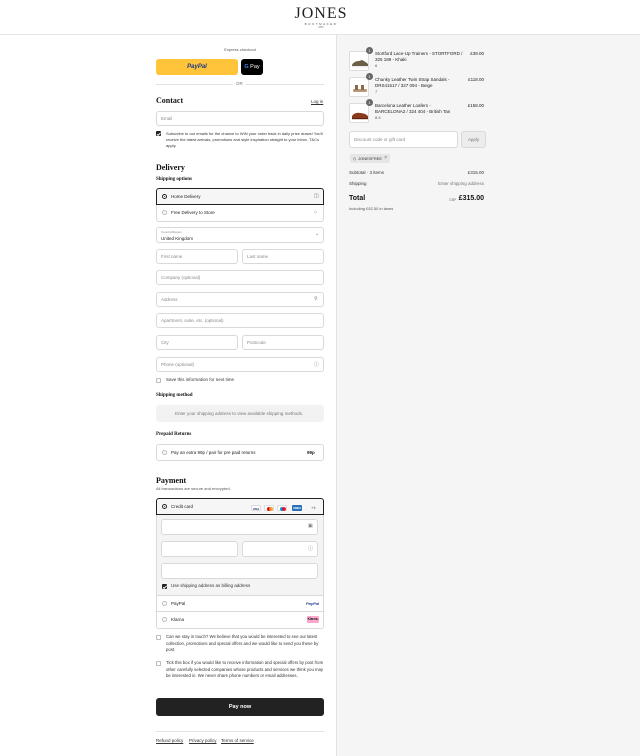  I want to click on third-party-checkbox, so click(158, 663).